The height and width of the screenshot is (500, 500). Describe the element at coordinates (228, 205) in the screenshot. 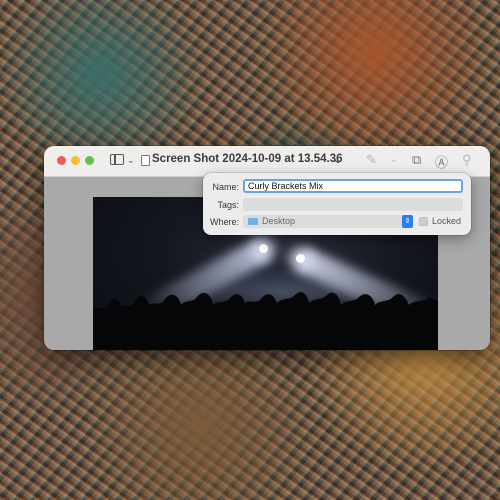

I see `tags-label: Tags:` at that location.